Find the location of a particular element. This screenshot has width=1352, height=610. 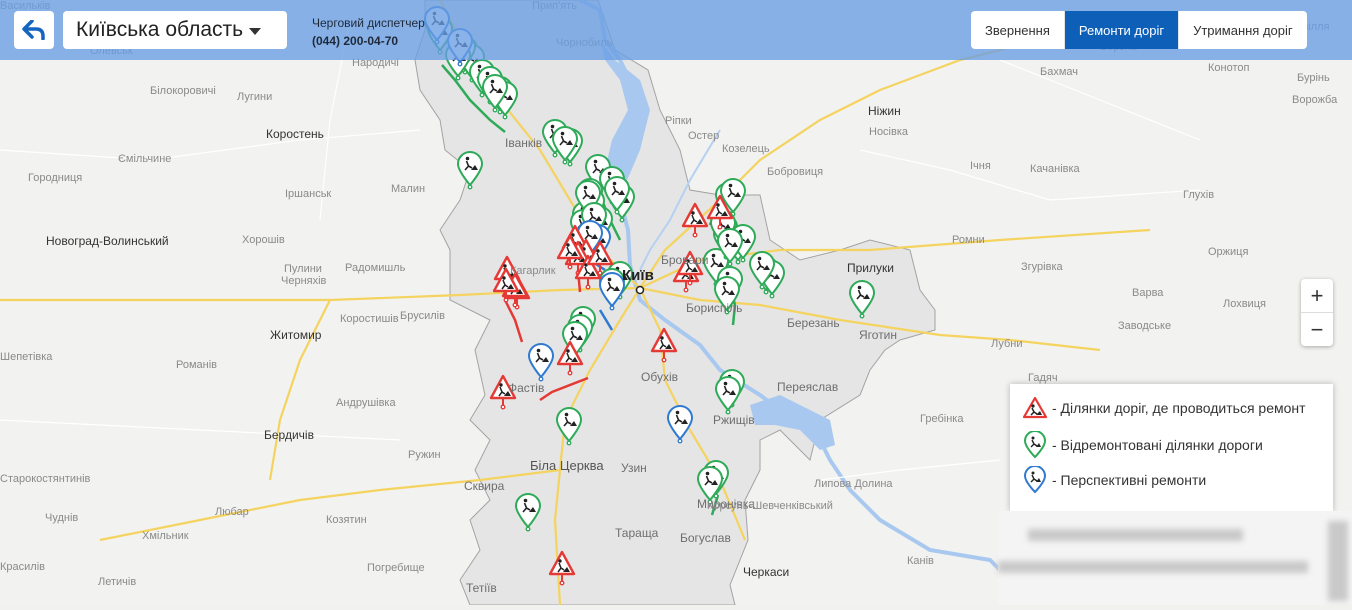

repaired-pin-icon is located at coordinates (1035, 445).